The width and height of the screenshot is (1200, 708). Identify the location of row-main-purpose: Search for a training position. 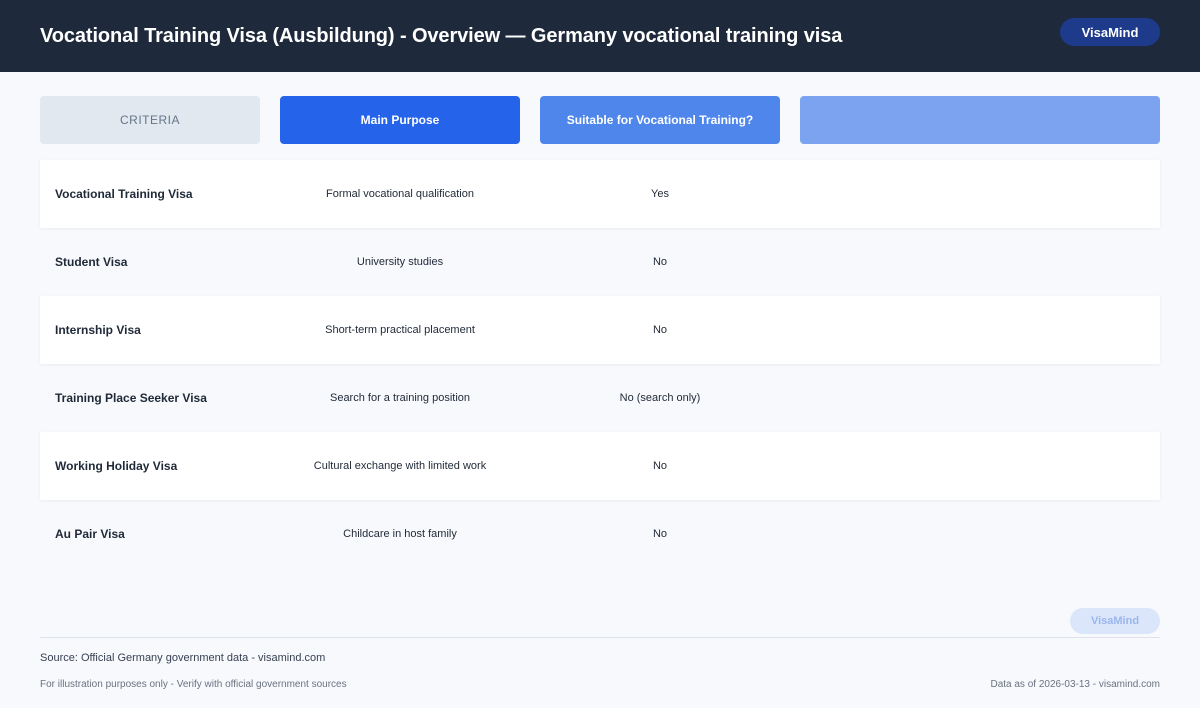
(400, 397).